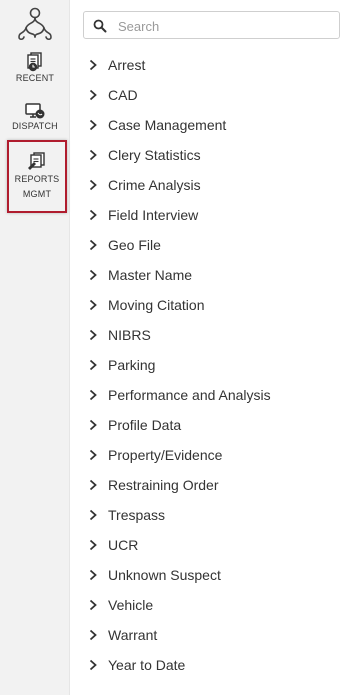 Image resolution: width=352 pixels, height=695 pixels. What do you see at coordinates (218, 605) in the screenshot?
I see `list-item-vehicle: Vehicle` at bounding box center [218, 605].